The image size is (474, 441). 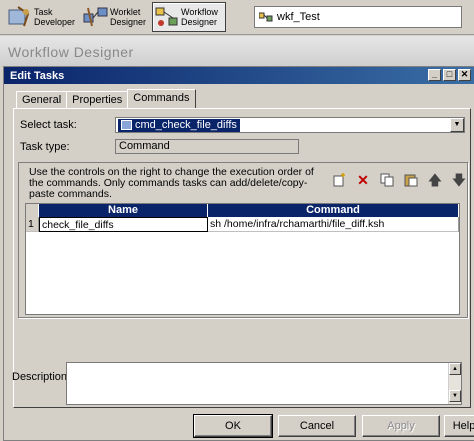 I want to click on workflow-designer-label: Workflow Designer, so click(x=199, y=17).